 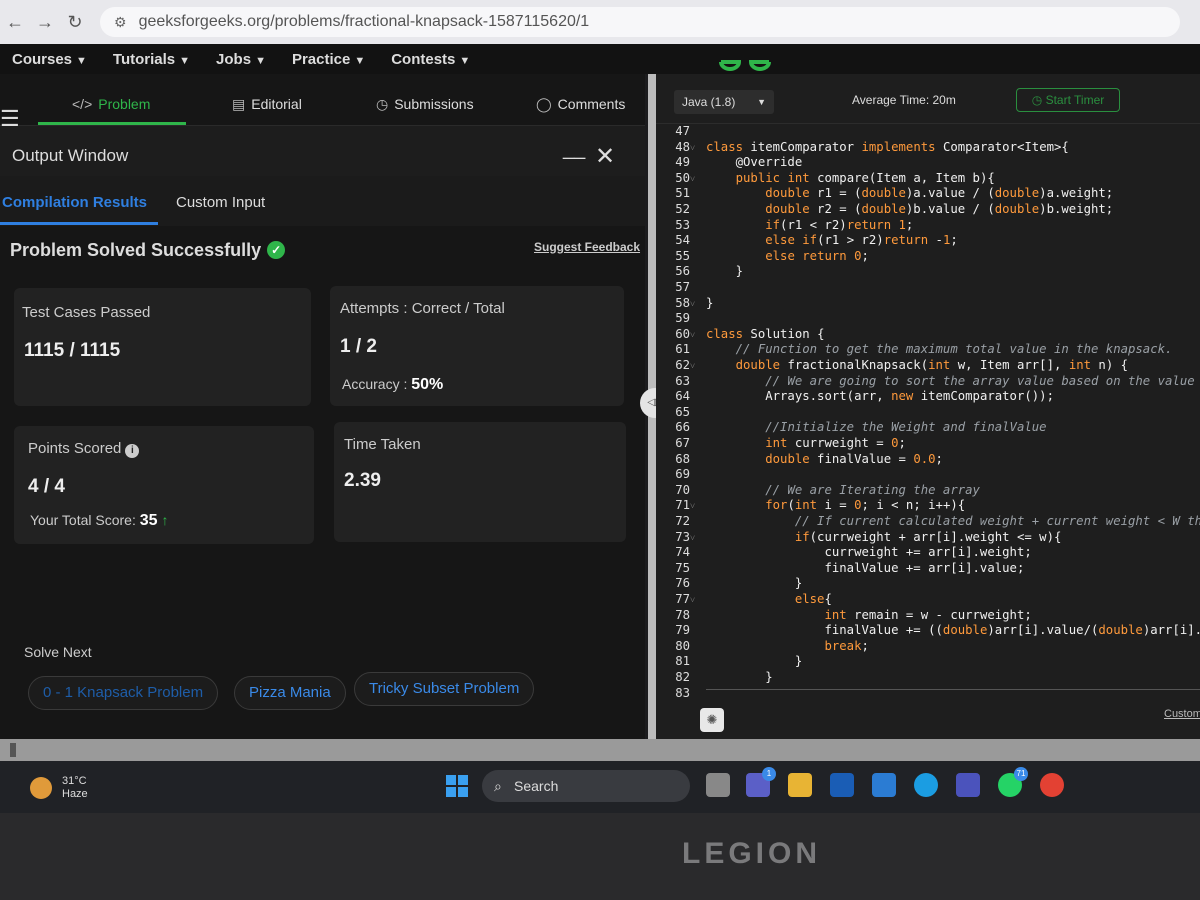 I want to click on custom-input-link: Custom, so click(x=1182, y=714).